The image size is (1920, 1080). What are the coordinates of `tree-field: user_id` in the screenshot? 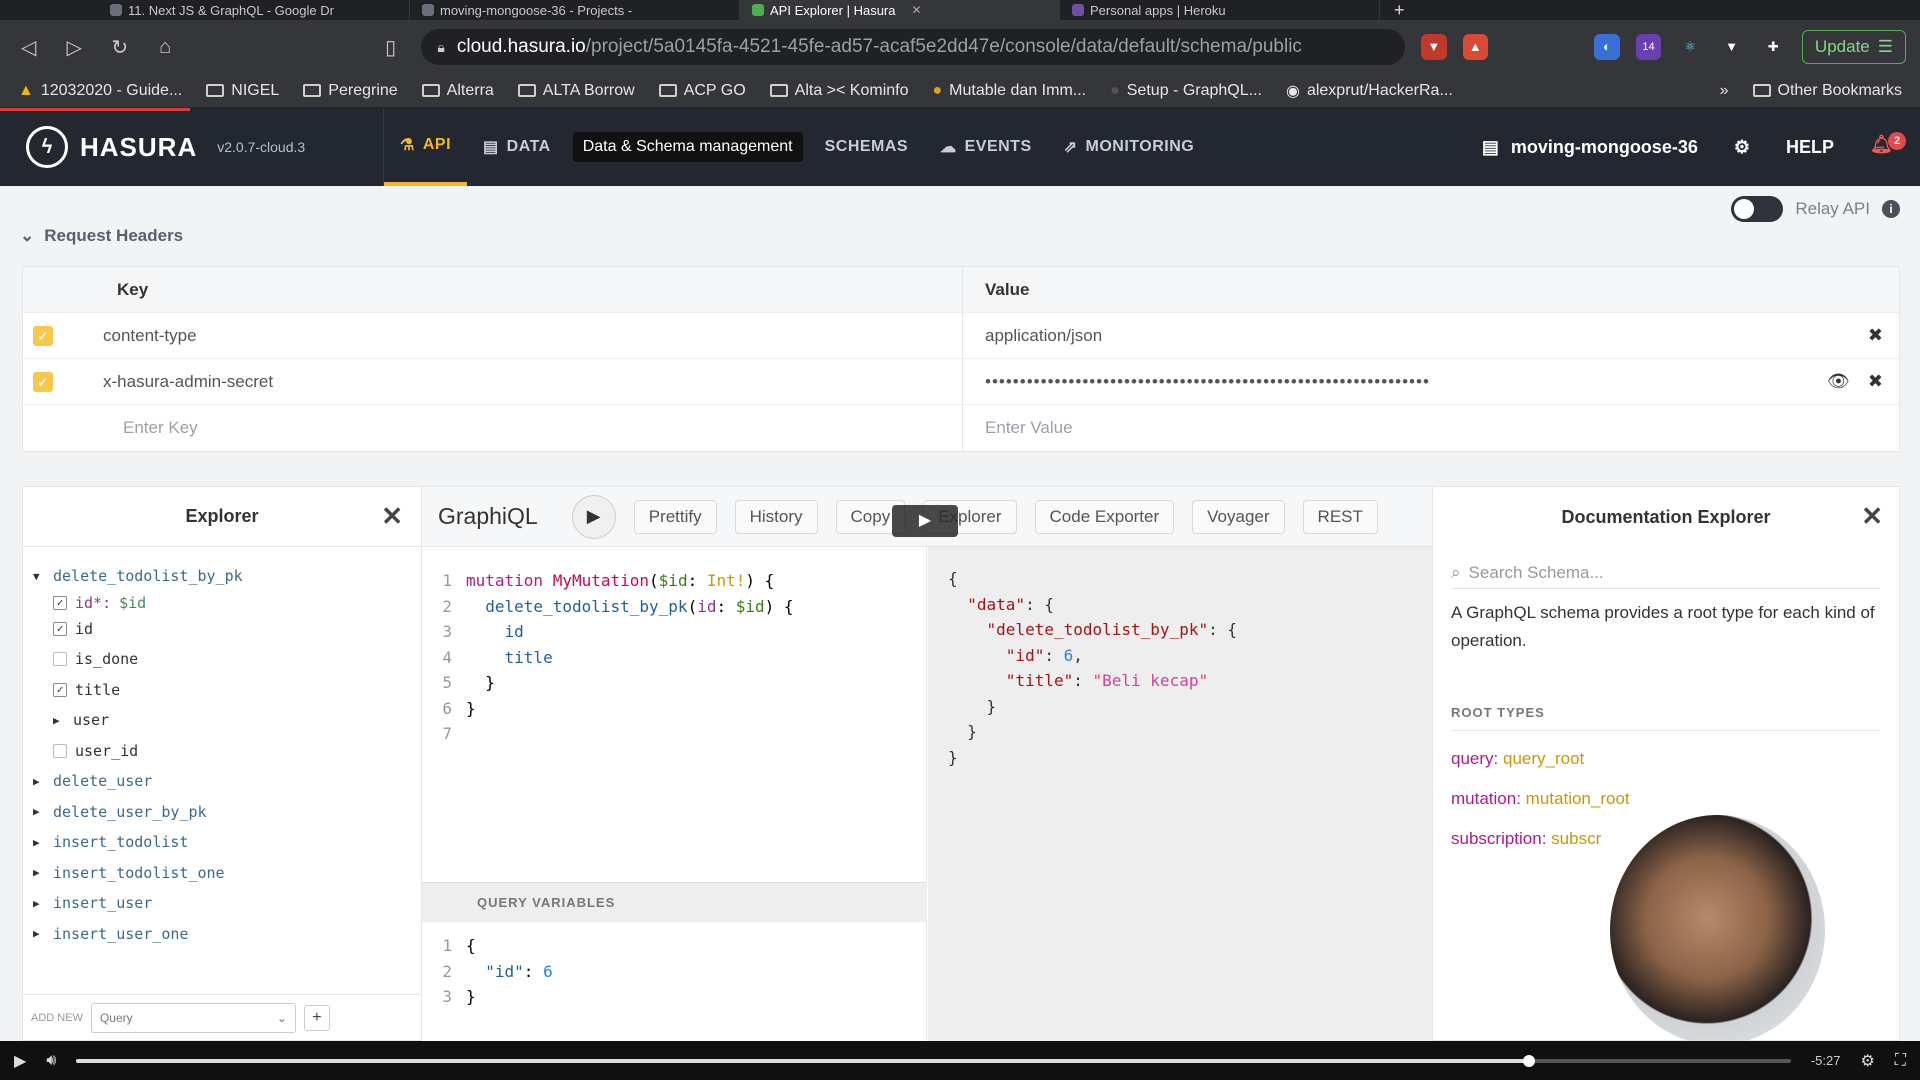 It's located at (222, 751).